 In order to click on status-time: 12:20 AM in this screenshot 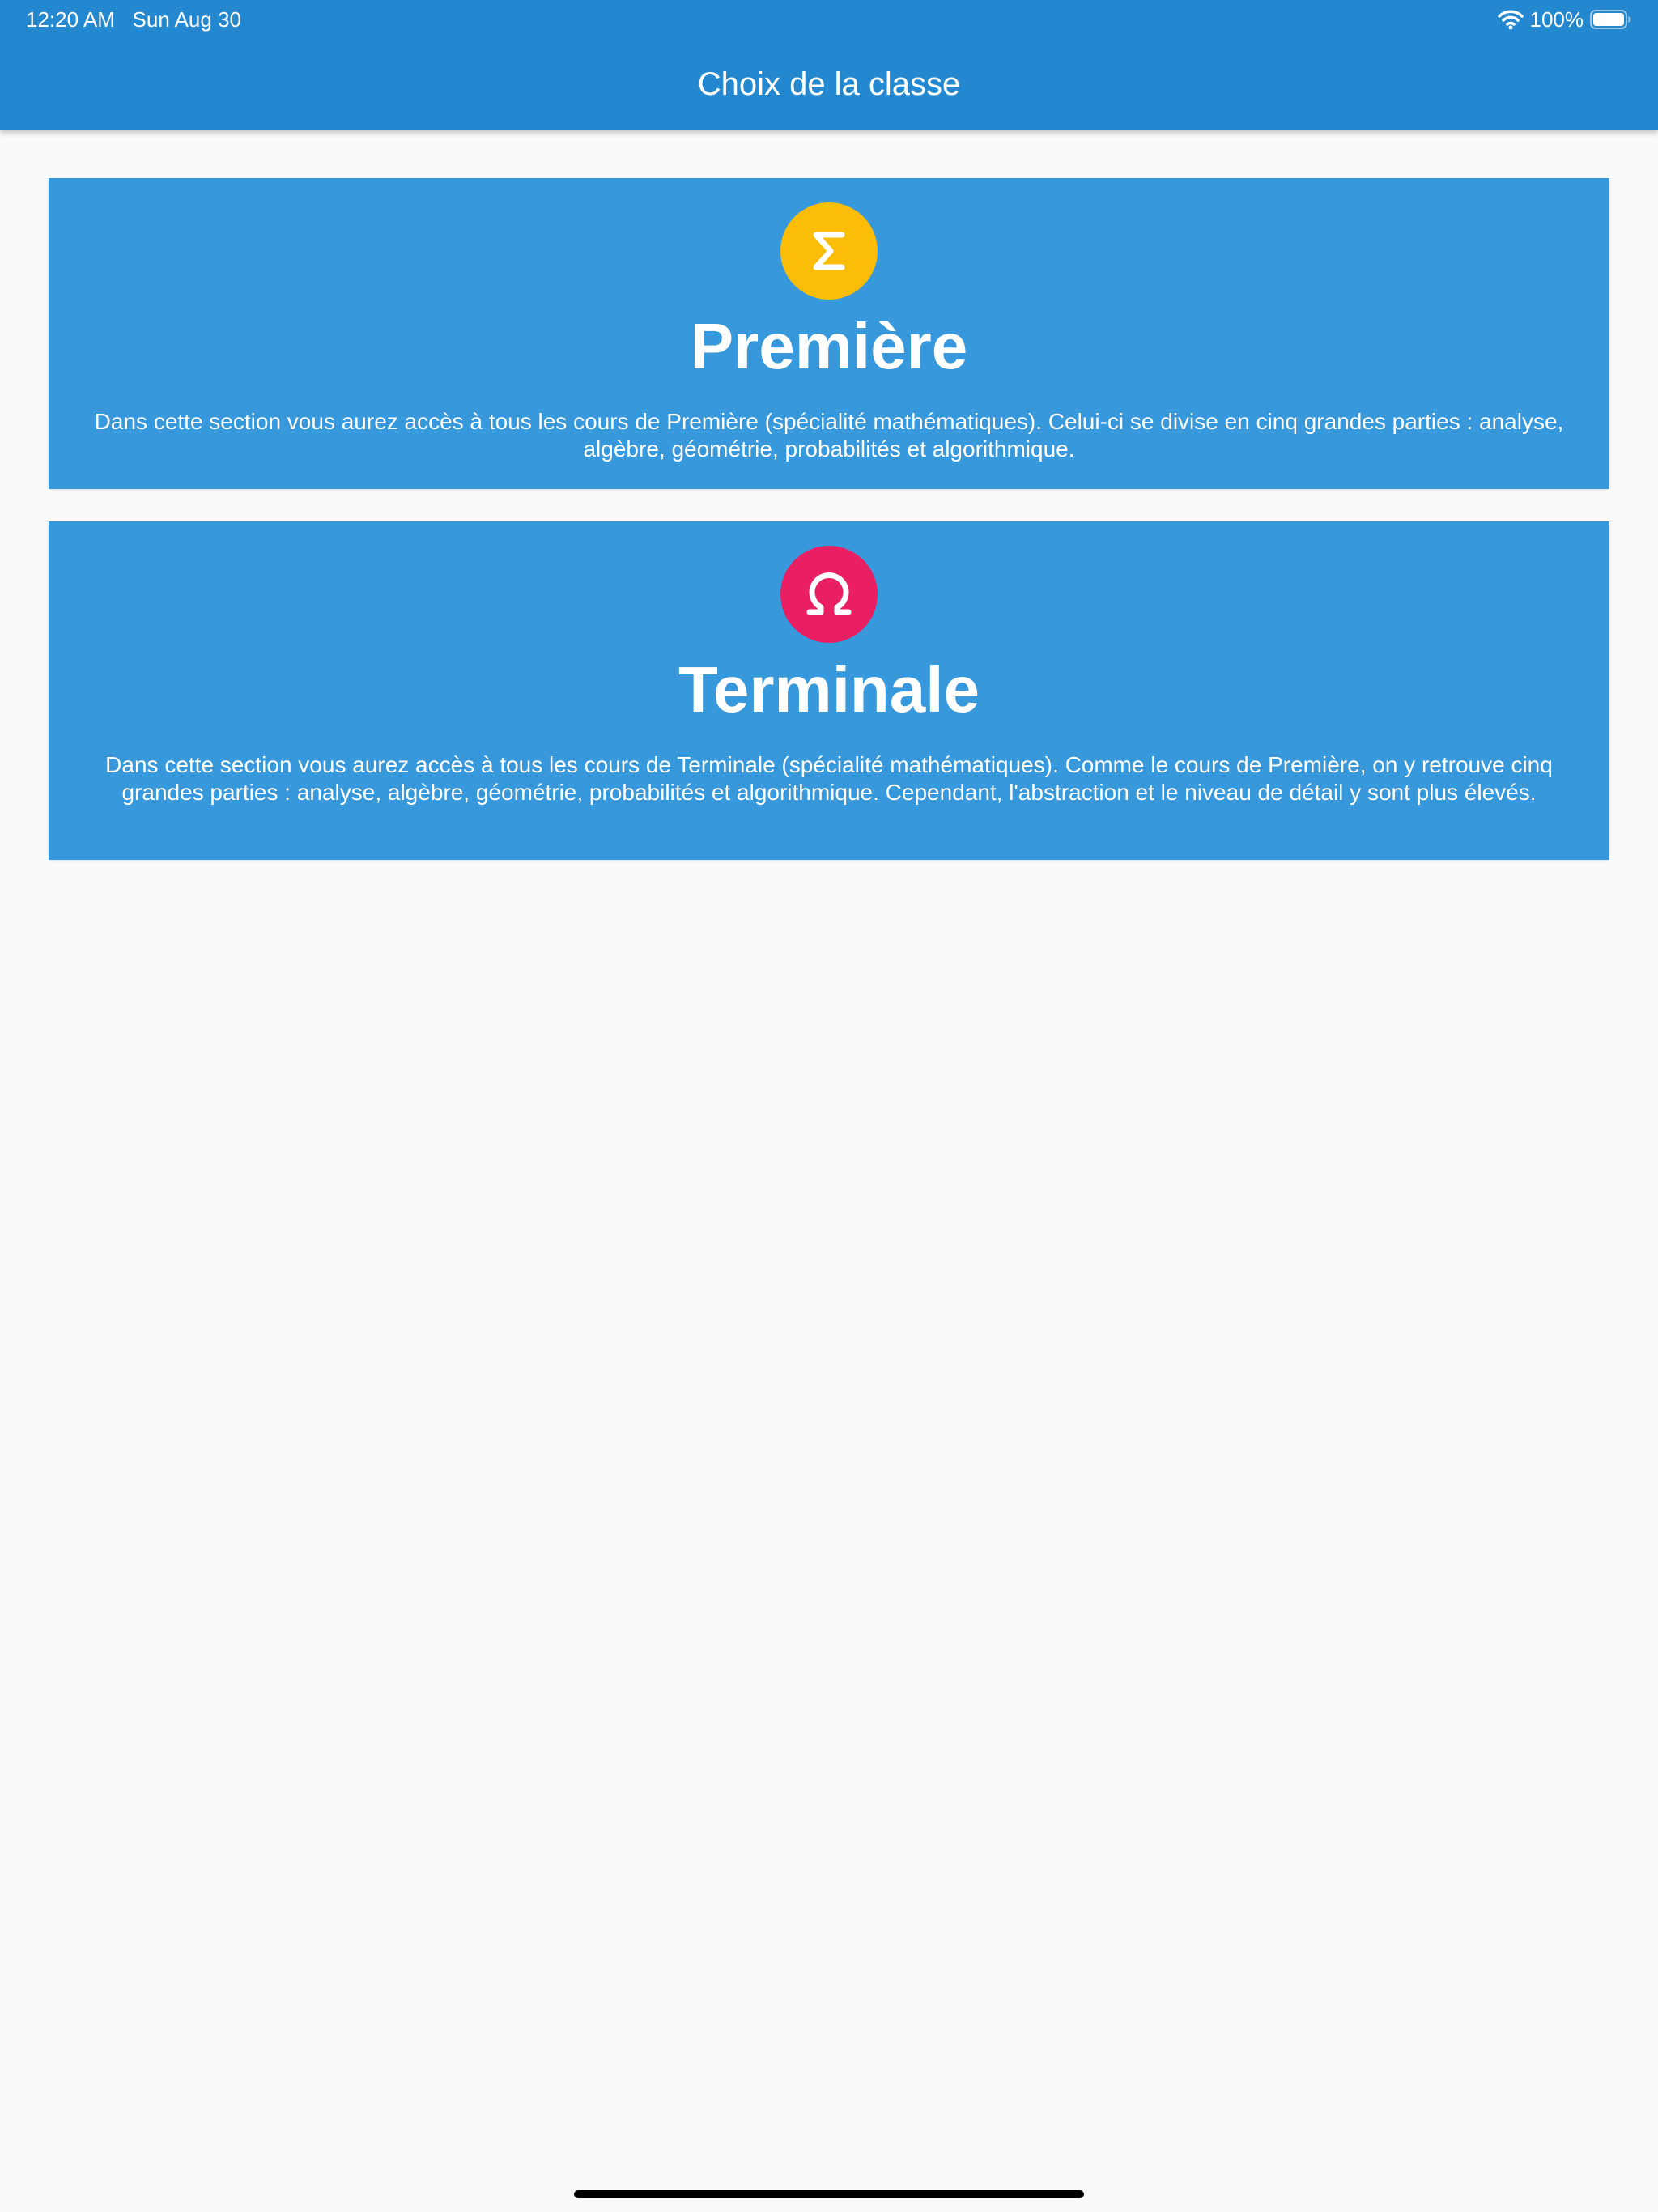, I will do `click(70, 19)`.